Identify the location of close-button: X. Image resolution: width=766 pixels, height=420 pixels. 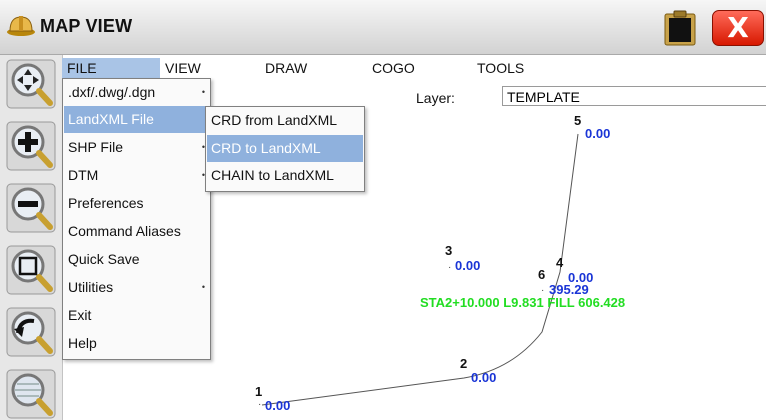
(738, 28).